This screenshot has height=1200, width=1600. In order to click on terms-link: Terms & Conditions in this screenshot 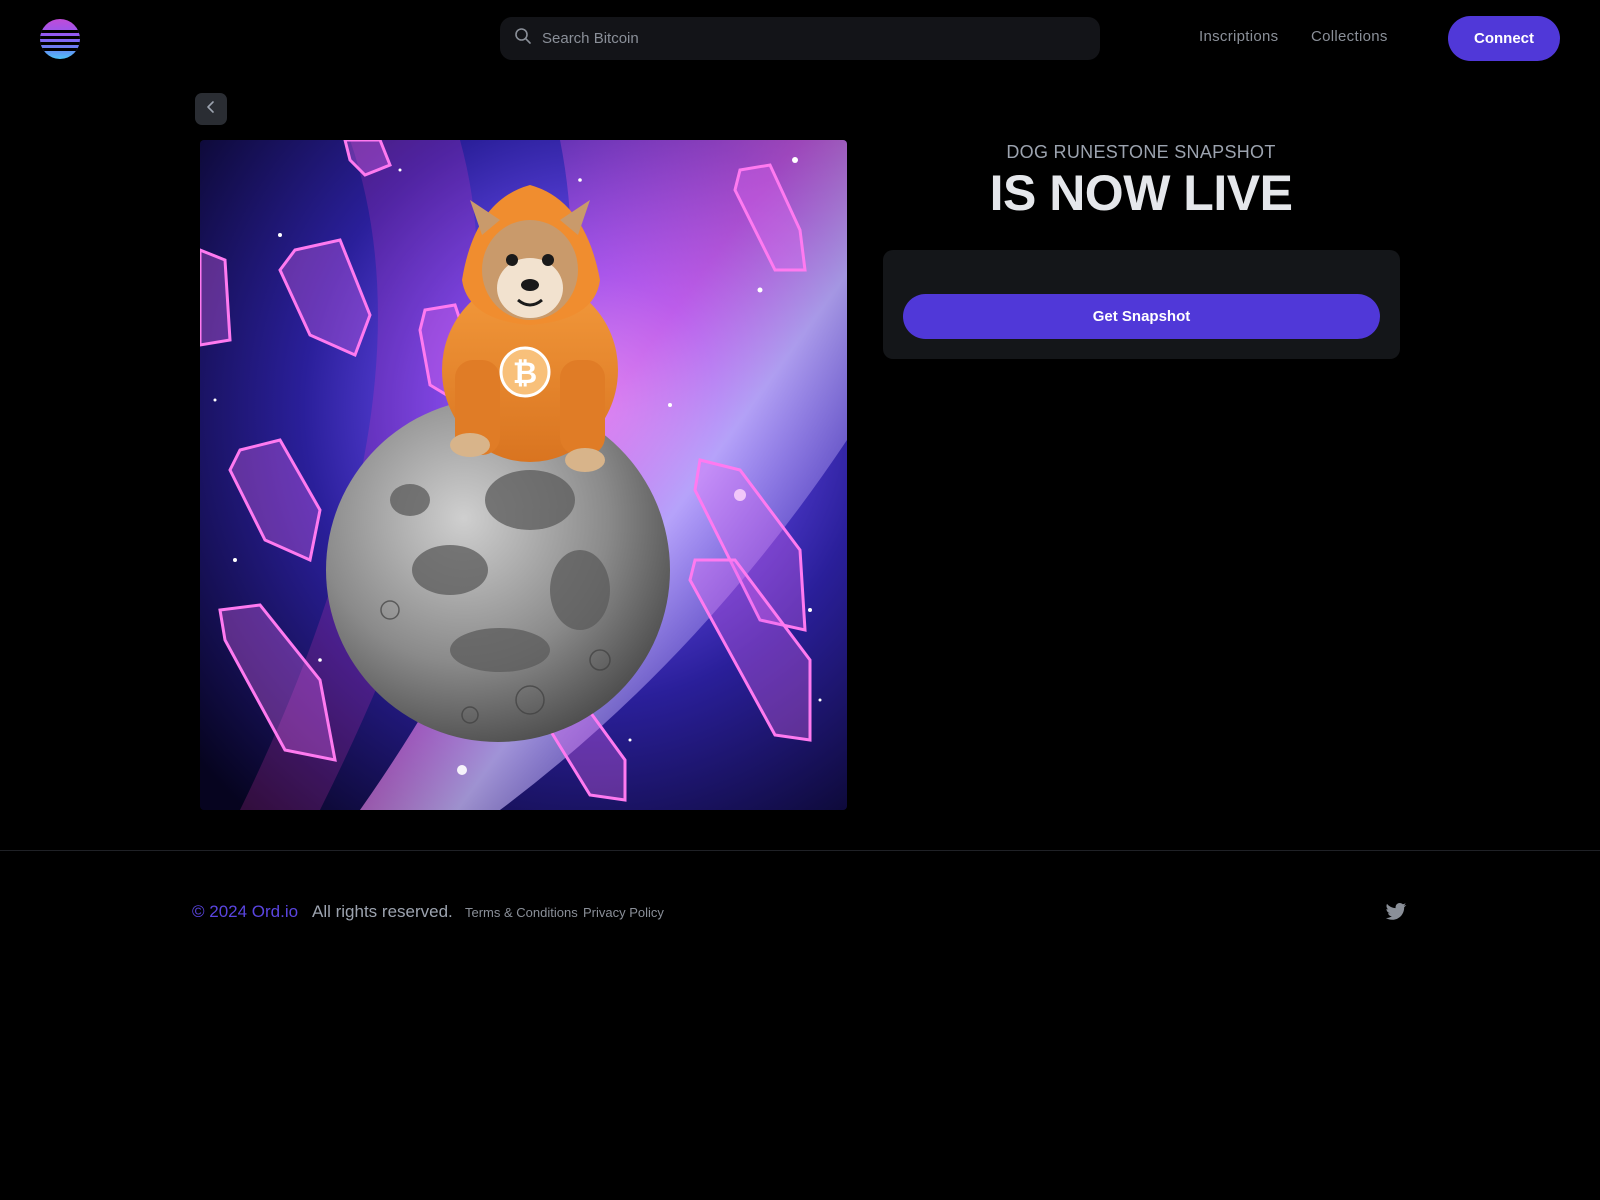, I will do `click(521, 912)`.